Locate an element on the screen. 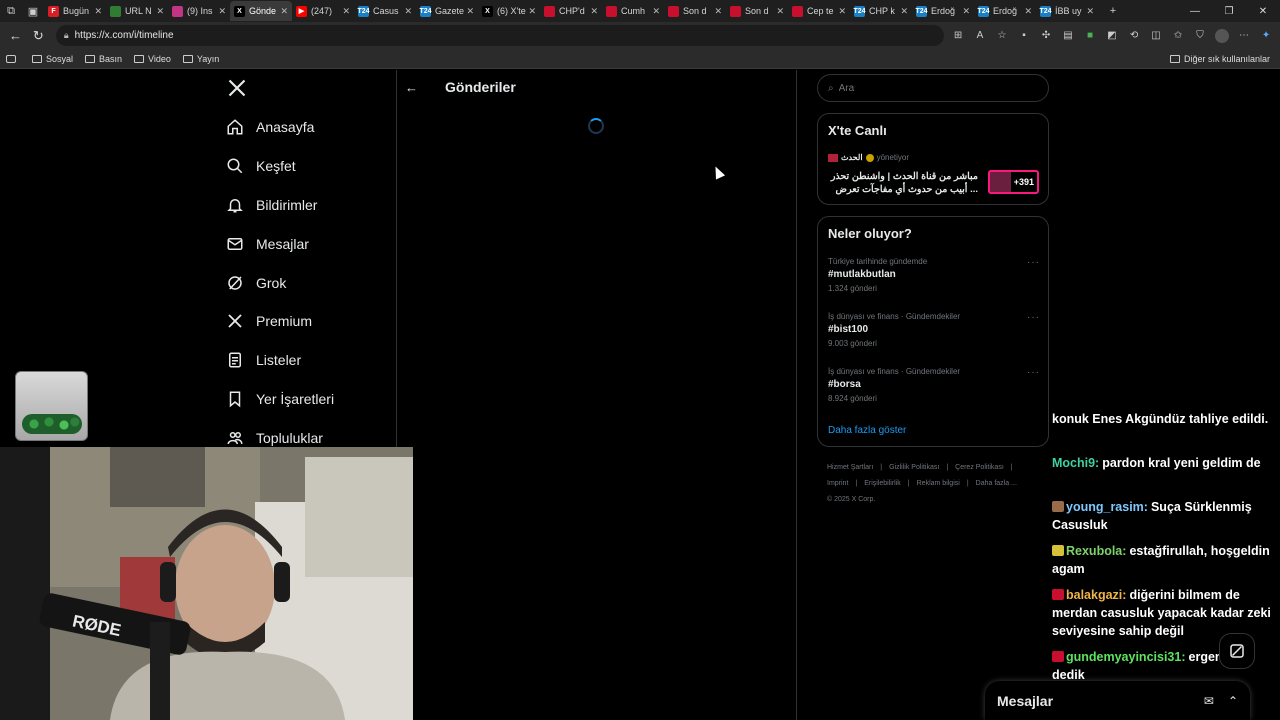 This screenshot has height=720, width=1280. back-arrow-icon: ← is located at coordinates (415, 87).